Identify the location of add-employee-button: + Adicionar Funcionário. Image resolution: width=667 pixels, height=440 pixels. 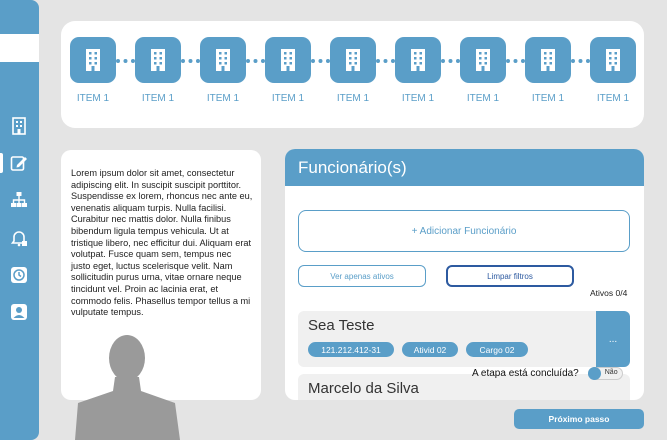
(464, 231).